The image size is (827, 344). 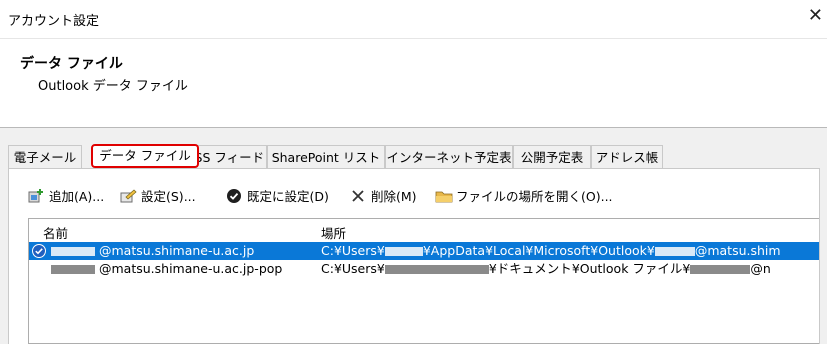 I want to click on delete-button: 削除(M), so click(x=383, y=197).